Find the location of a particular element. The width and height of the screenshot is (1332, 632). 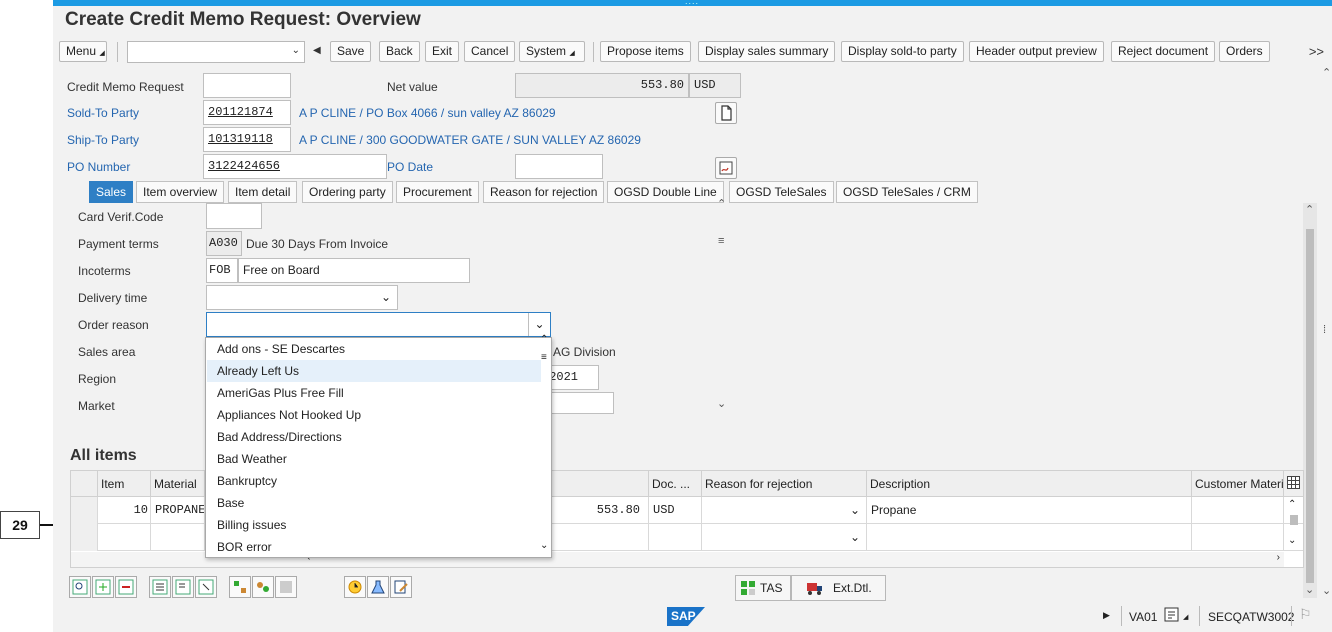

credit-memo-field is located at coordinates (247, 85).